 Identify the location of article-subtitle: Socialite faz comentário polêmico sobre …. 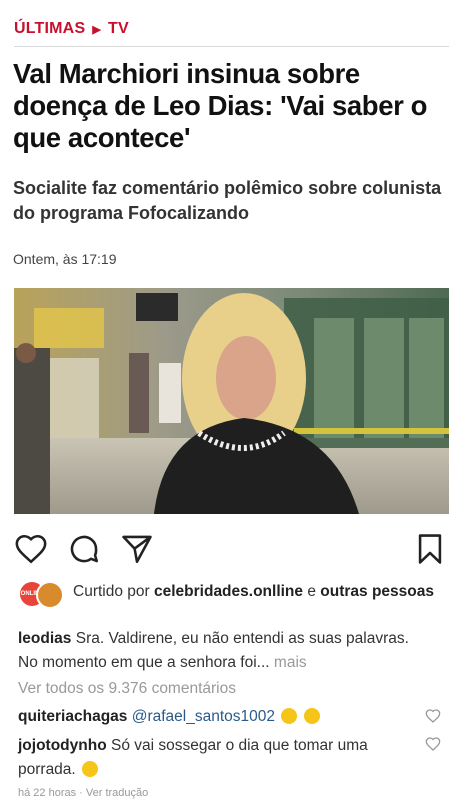
(227, 200).